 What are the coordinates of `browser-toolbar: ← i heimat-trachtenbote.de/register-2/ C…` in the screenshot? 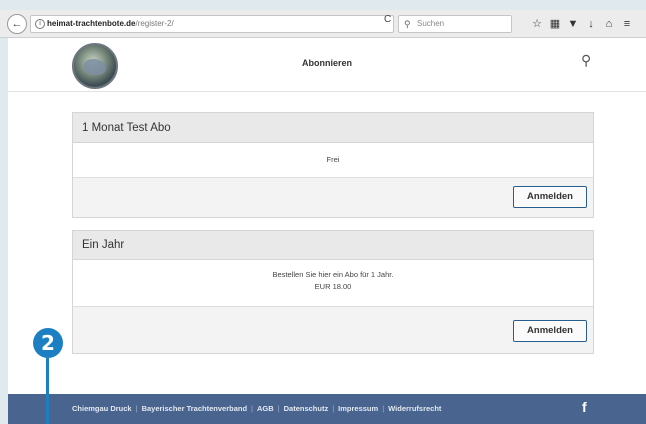 It's located at (323, 24).